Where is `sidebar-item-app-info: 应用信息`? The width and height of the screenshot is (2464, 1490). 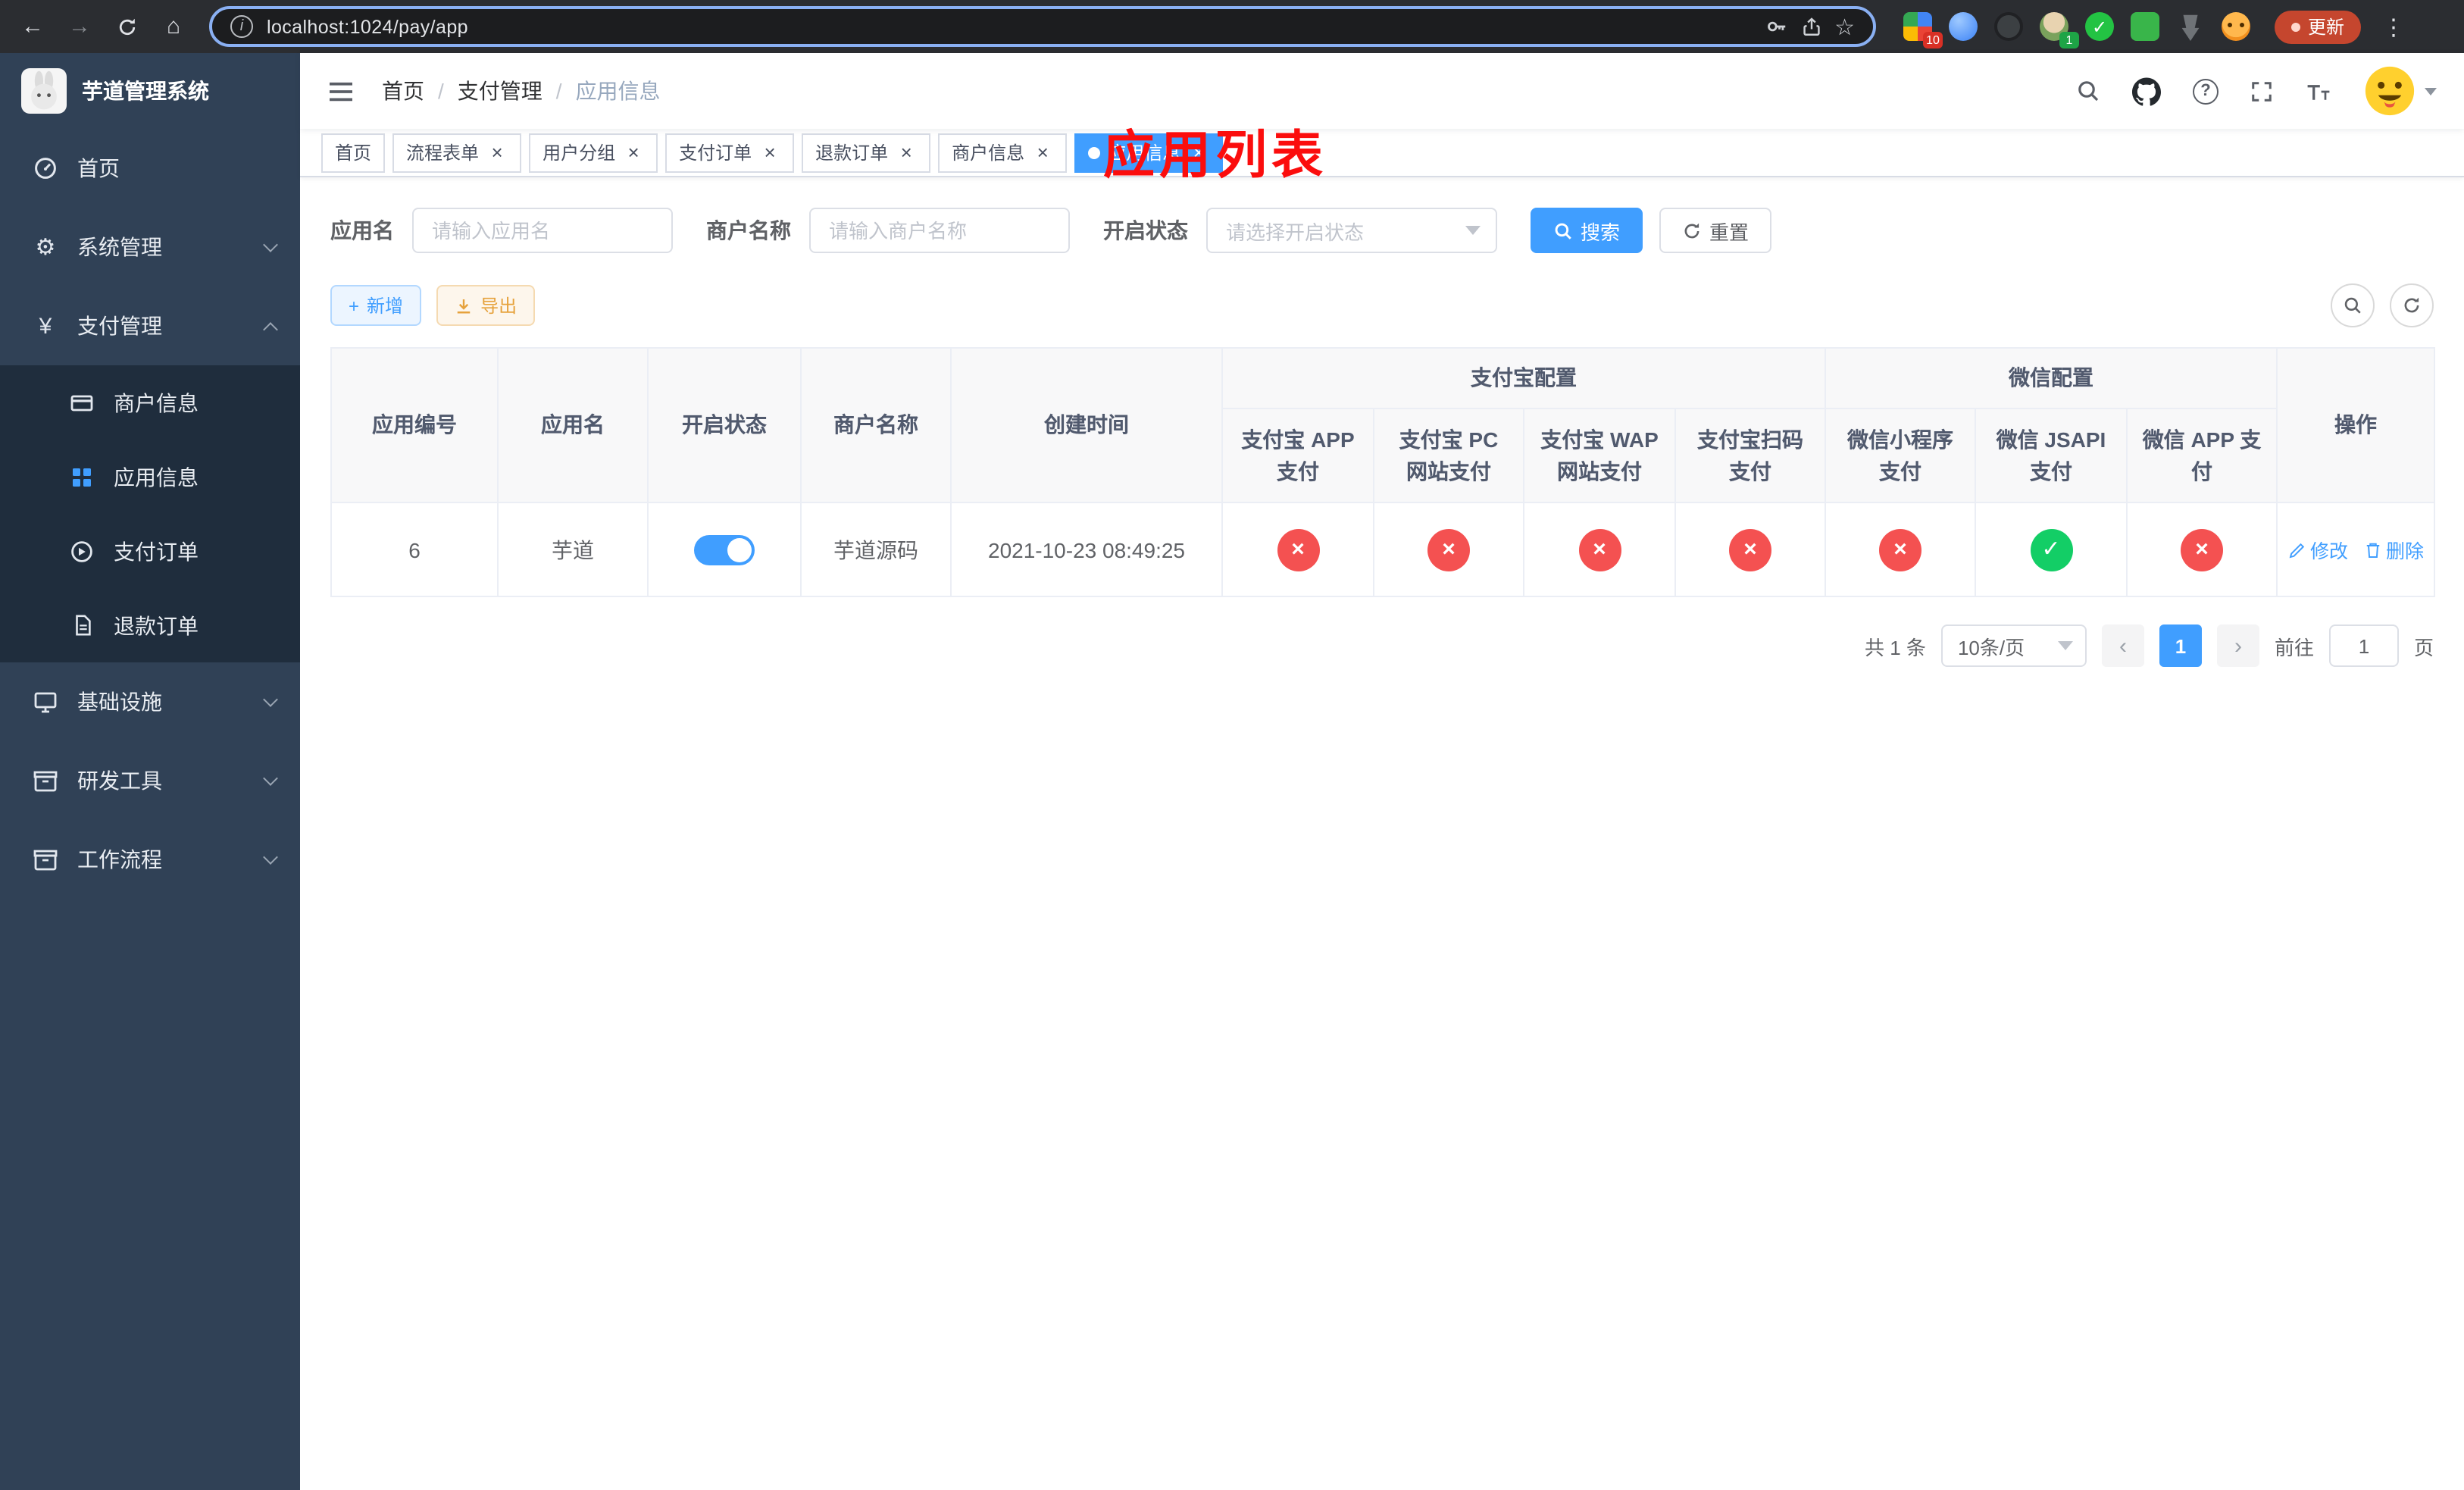 sidebar-item-app-info: 应用信息 is located at coordinates (150, 477).